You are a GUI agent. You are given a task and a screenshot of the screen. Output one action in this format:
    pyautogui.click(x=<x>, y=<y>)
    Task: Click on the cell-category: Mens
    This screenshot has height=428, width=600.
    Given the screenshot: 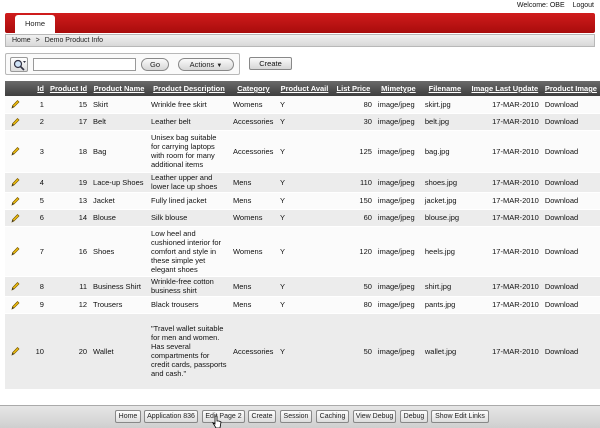 What is the action you would take?
    pyautogui.click(x=253, y=182)
    